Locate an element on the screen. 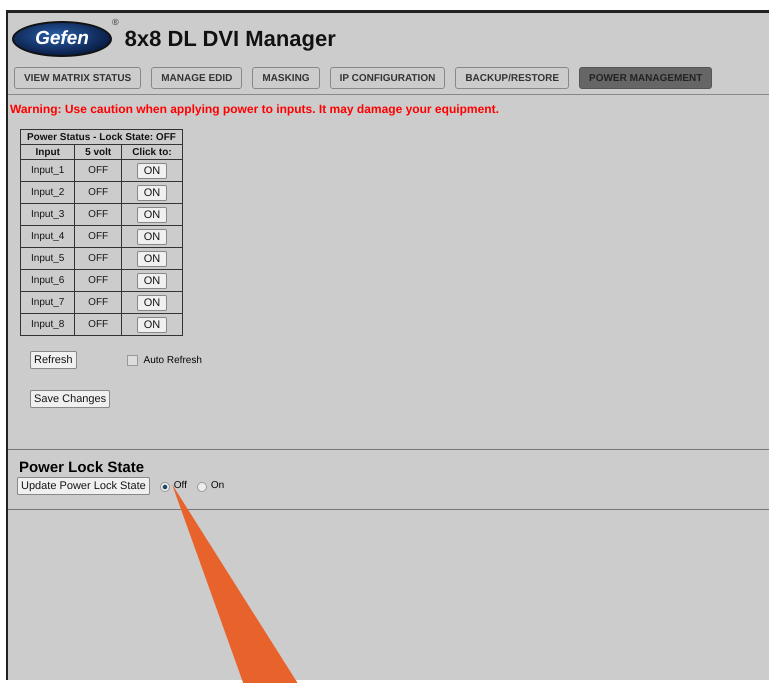 Image resolution: width=769 pixels, height=683 pixels. update-lock-button: Update Power Lock State is located at coordinates (83, 486).